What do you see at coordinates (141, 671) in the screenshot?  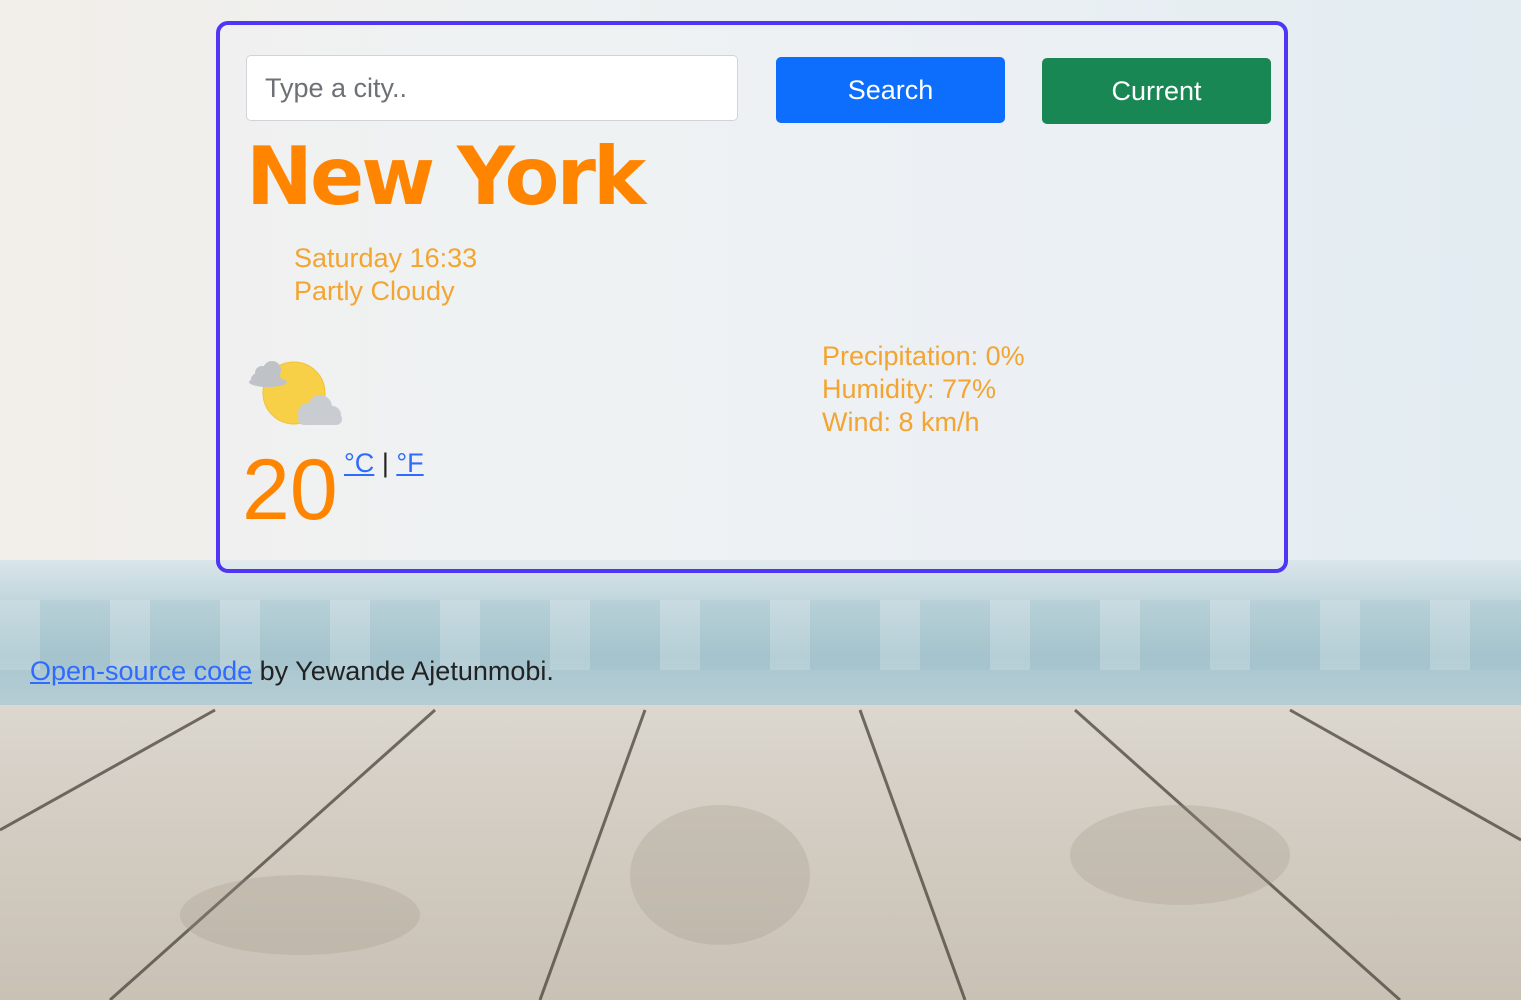 I see `open-source-link: Open-source code` at bounding box center [141, 671].